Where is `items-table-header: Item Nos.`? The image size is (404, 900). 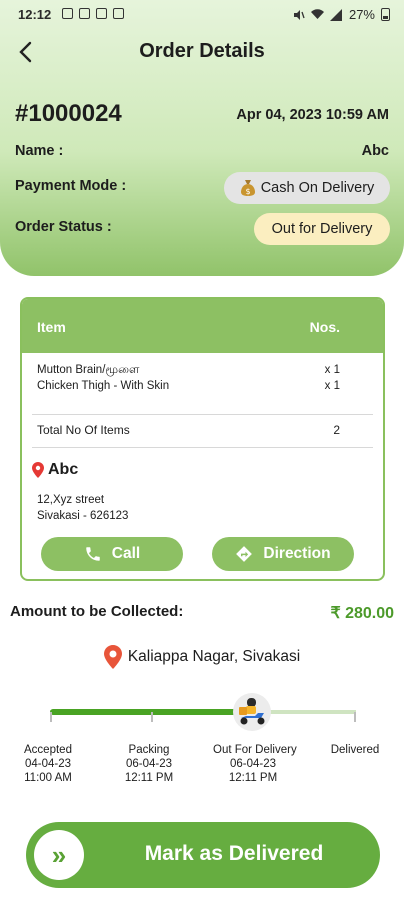 items-table-header: Item Nos. is located at coordinates (202, 326).